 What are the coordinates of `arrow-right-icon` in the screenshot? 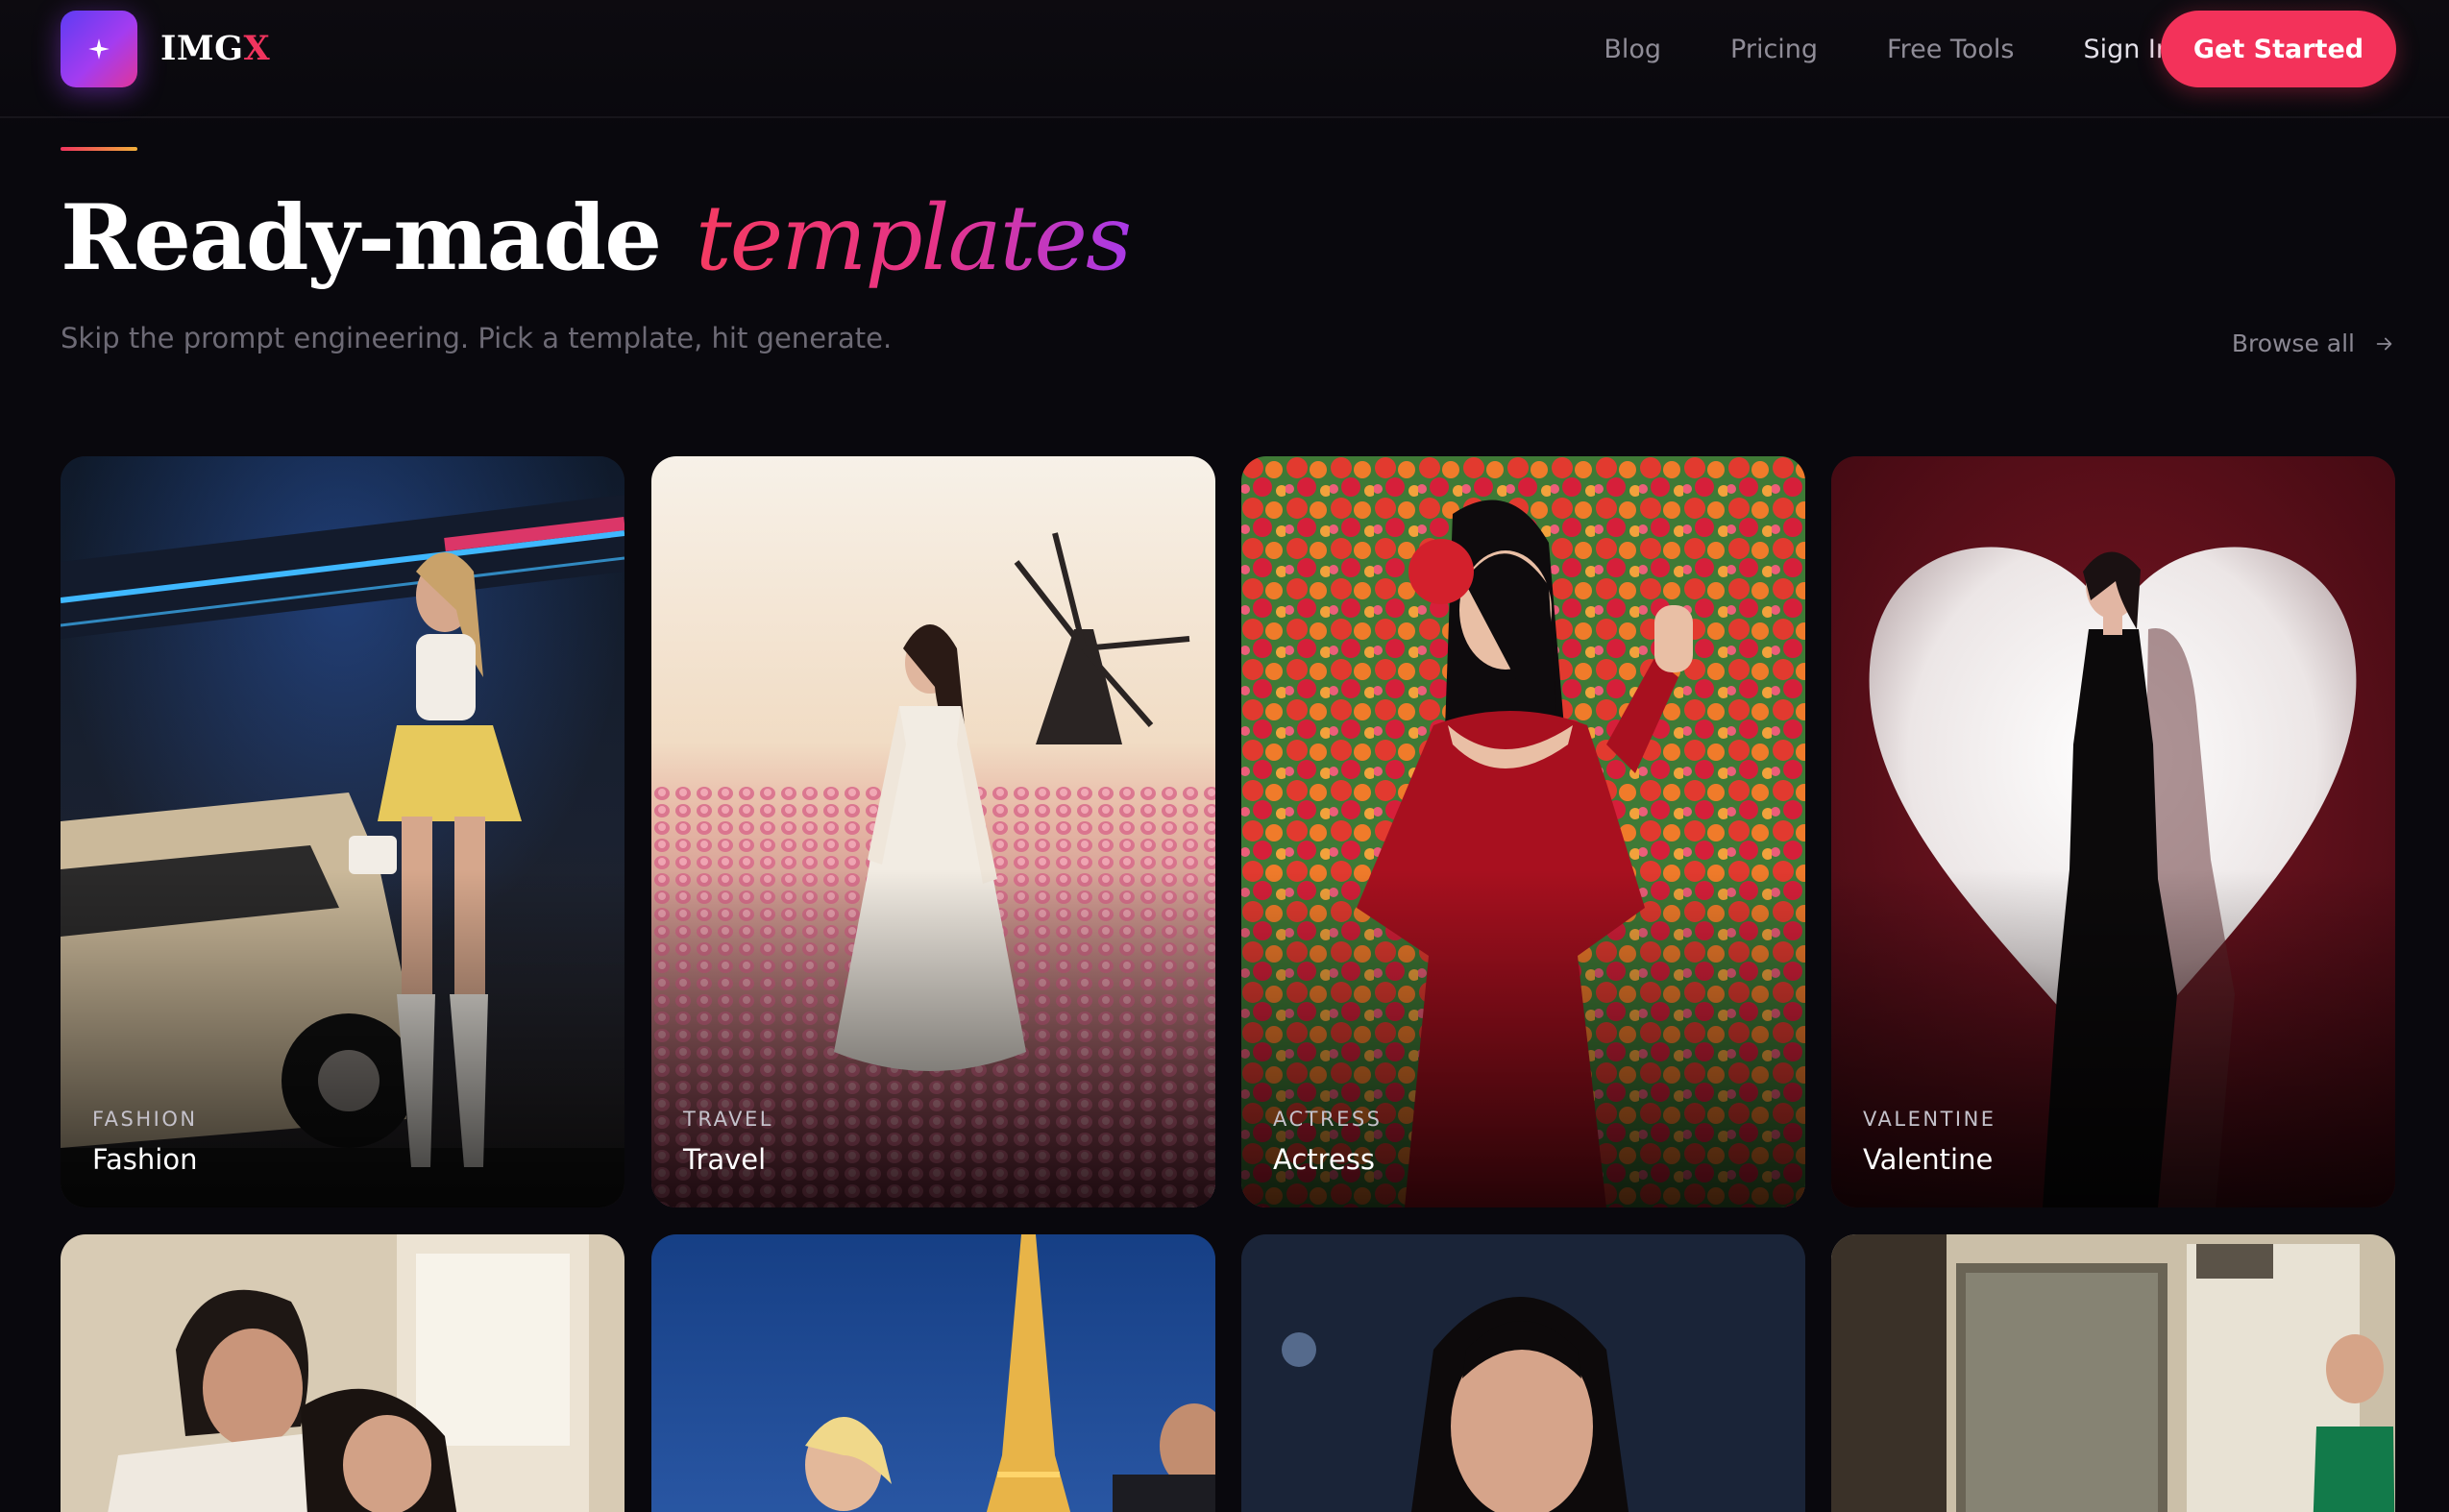 It's located at (2384, 344).